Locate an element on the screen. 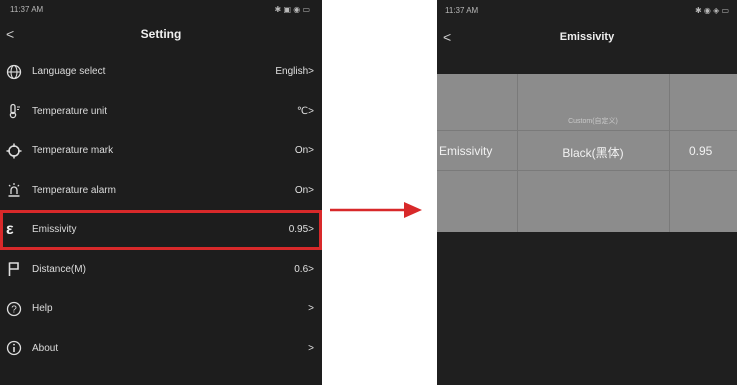 This screenshot has width=737, height=385. settings-item-emissivity: ε Emissivity 0.95> is located at coordinates (161, 230).